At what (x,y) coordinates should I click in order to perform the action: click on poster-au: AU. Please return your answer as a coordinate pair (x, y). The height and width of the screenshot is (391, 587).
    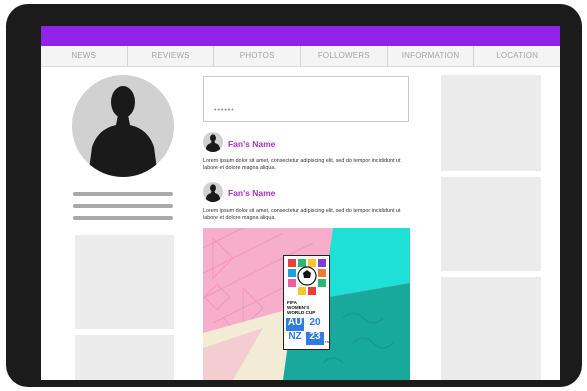
    Looking at the image, I should click on (295, 324).